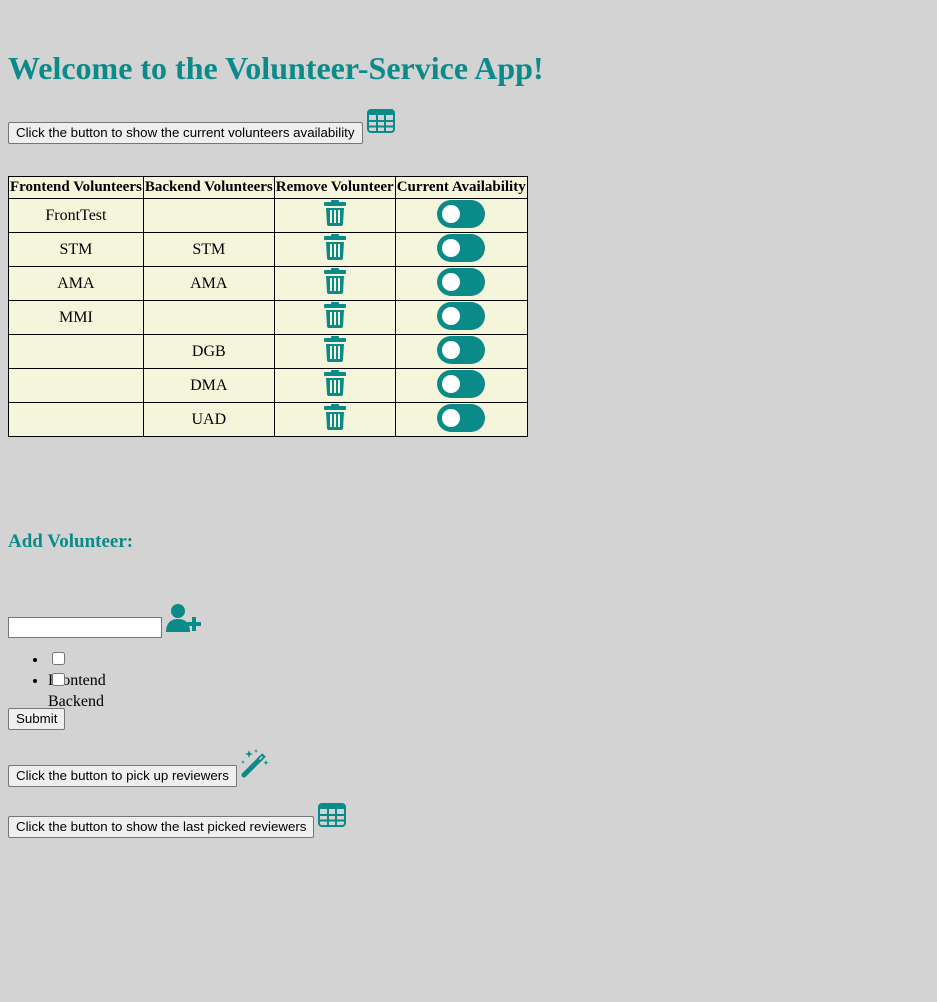 The image size is (937, 1002). What do you see at coordinates (208, 419) in the screenshot?
I see `backend-volunteer-cell: UAD` at bounding box center [208, 419].